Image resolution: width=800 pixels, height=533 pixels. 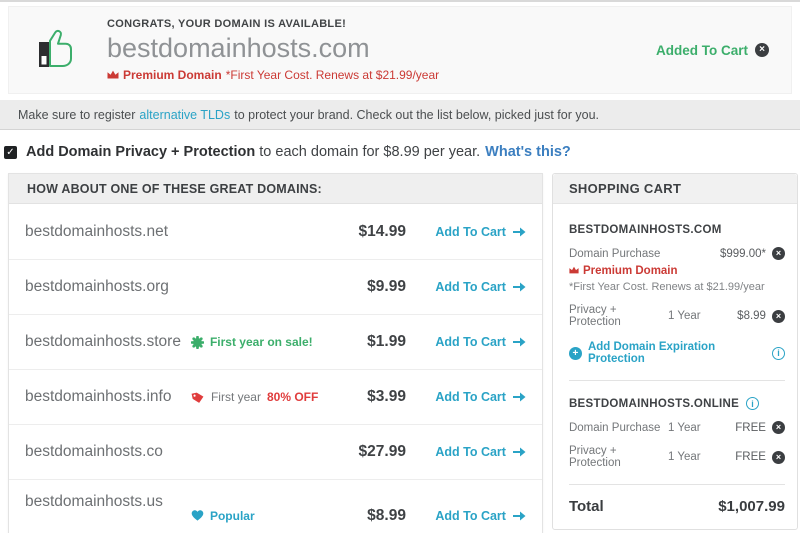 What do you see at coordinates (238, 48) in the screenshot?
I see `searched-domain-name: bestdomainhosts.com` at bounding box center [238, 48].